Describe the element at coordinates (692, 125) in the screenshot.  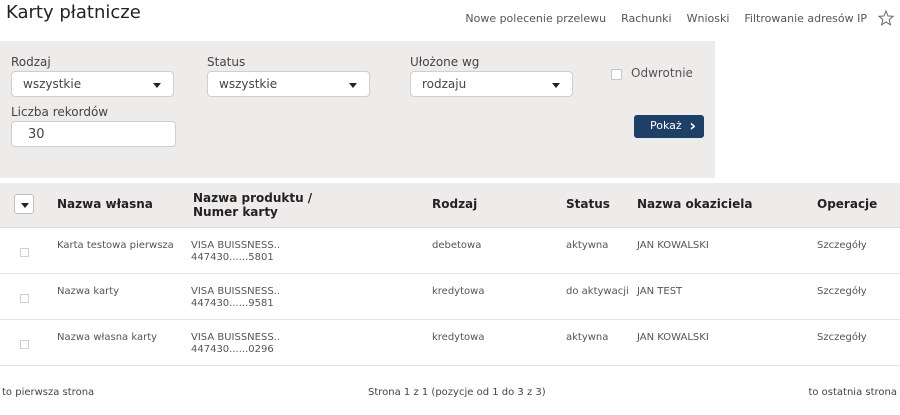
I see `chevron-right-icon: ›` at that location.